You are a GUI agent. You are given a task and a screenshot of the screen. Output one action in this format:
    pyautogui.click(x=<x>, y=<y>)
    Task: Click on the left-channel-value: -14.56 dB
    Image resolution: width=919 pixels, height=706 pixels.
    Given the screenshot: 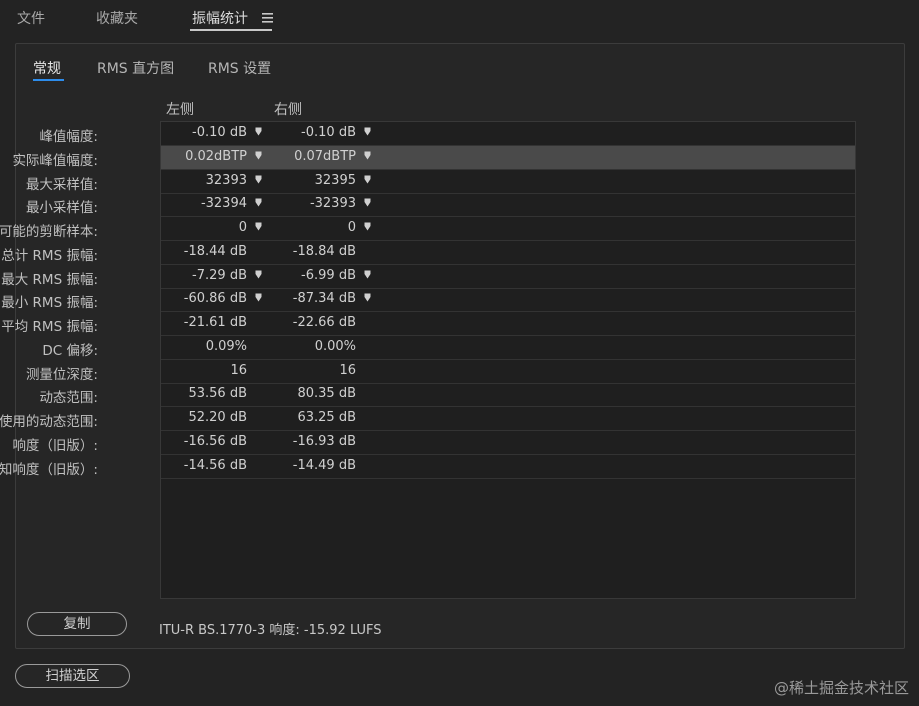 What is the action you would take?
    pyautogui.click(x=215, y=465)
    